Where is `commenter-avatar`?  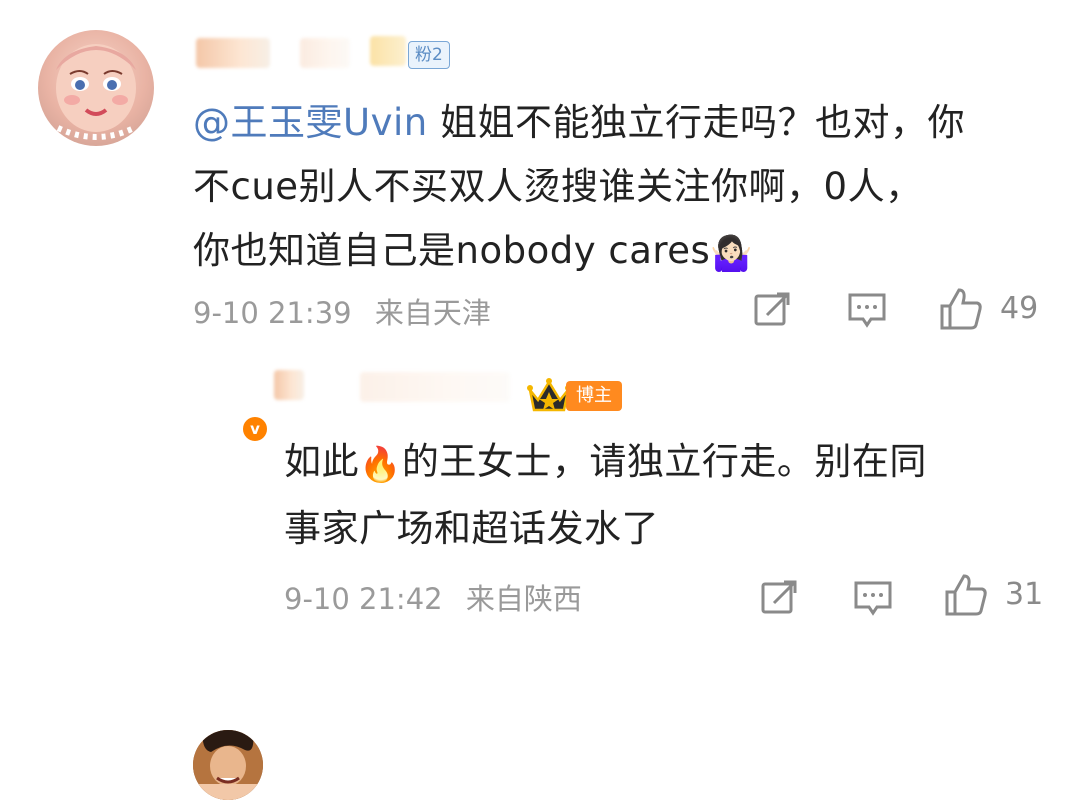 commenter-avatar is located at coordinates (96, 88).